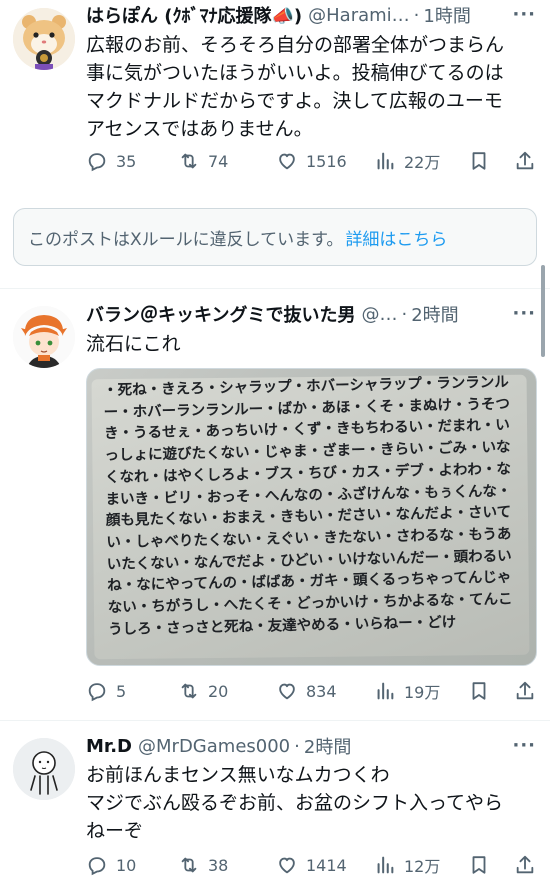  I want to click on views-button: 12万, so click(407, 865).